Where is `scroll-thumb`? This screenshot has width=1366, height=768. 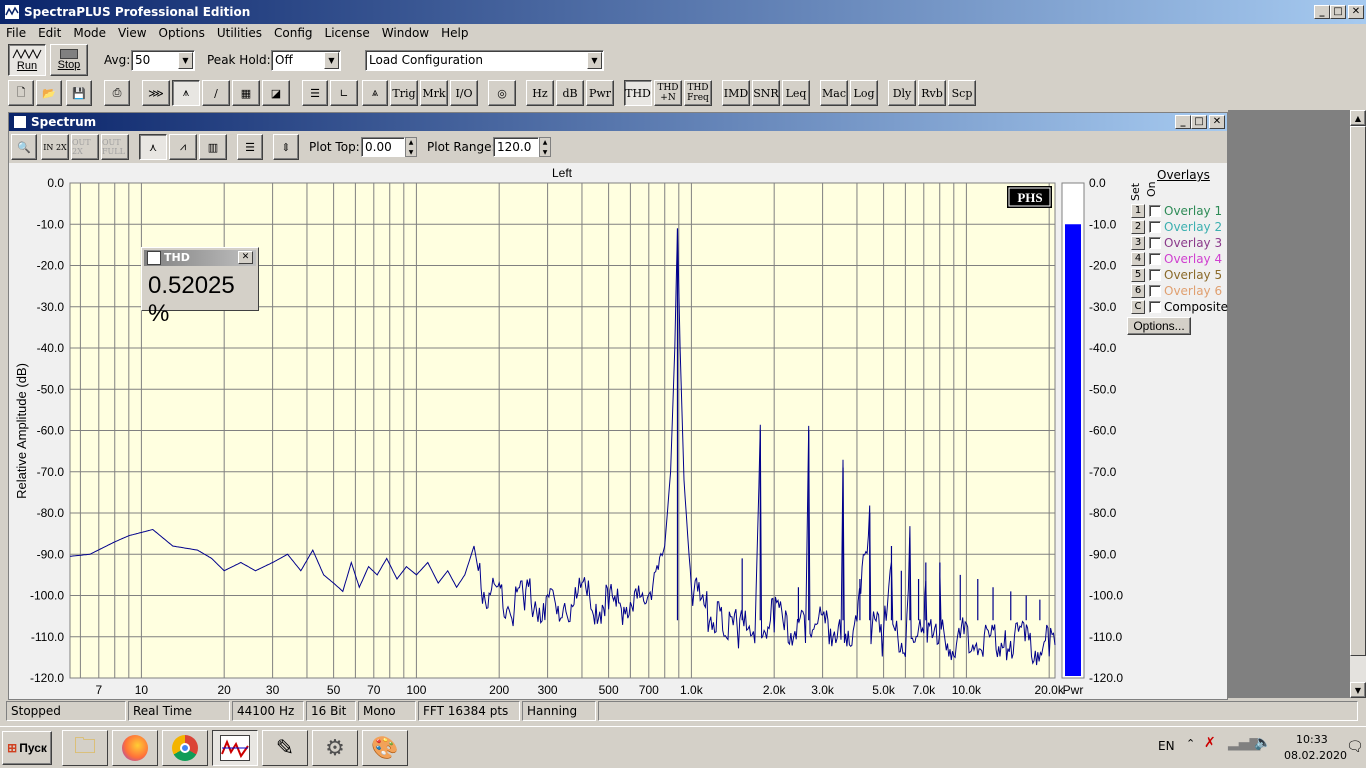 scroll-thumb is located at coordinates (1358, 391).